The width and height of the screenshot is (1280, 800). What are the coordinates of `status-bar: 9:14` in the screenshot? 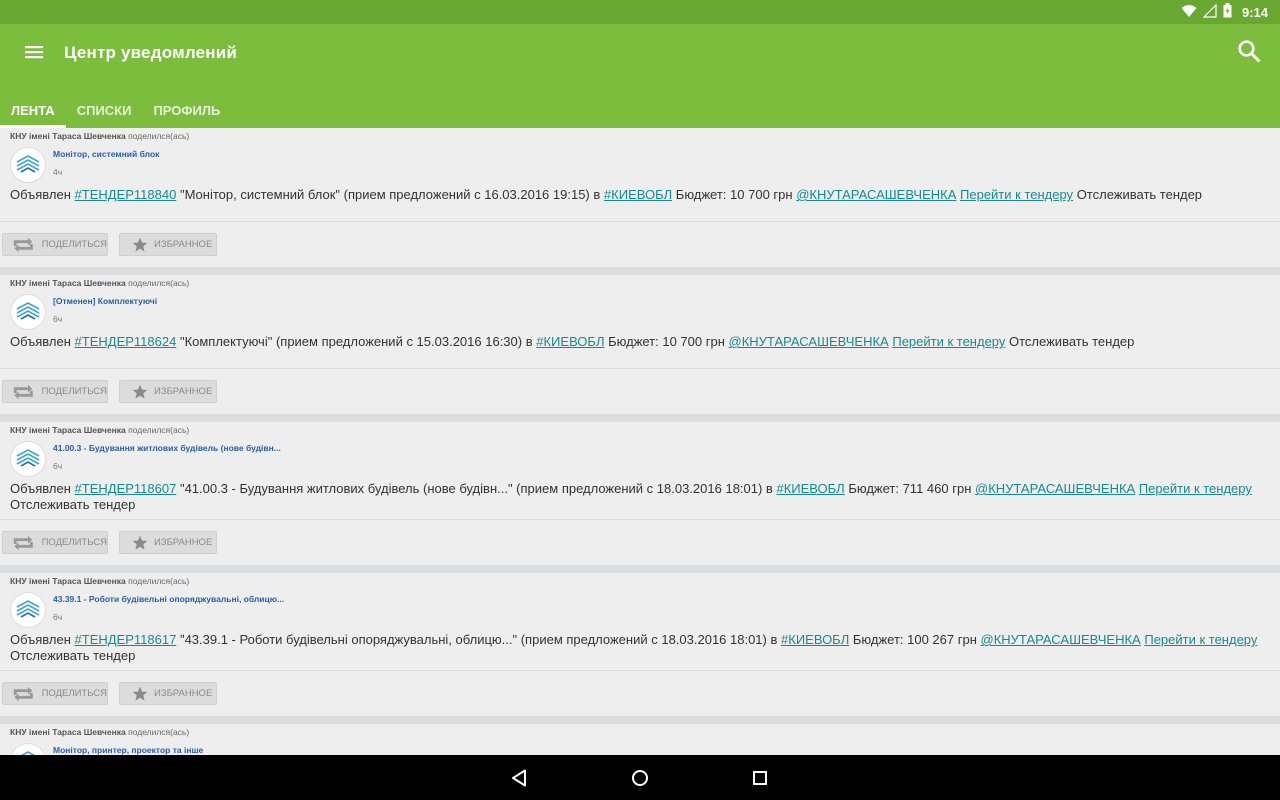 It's located at (640, 12).